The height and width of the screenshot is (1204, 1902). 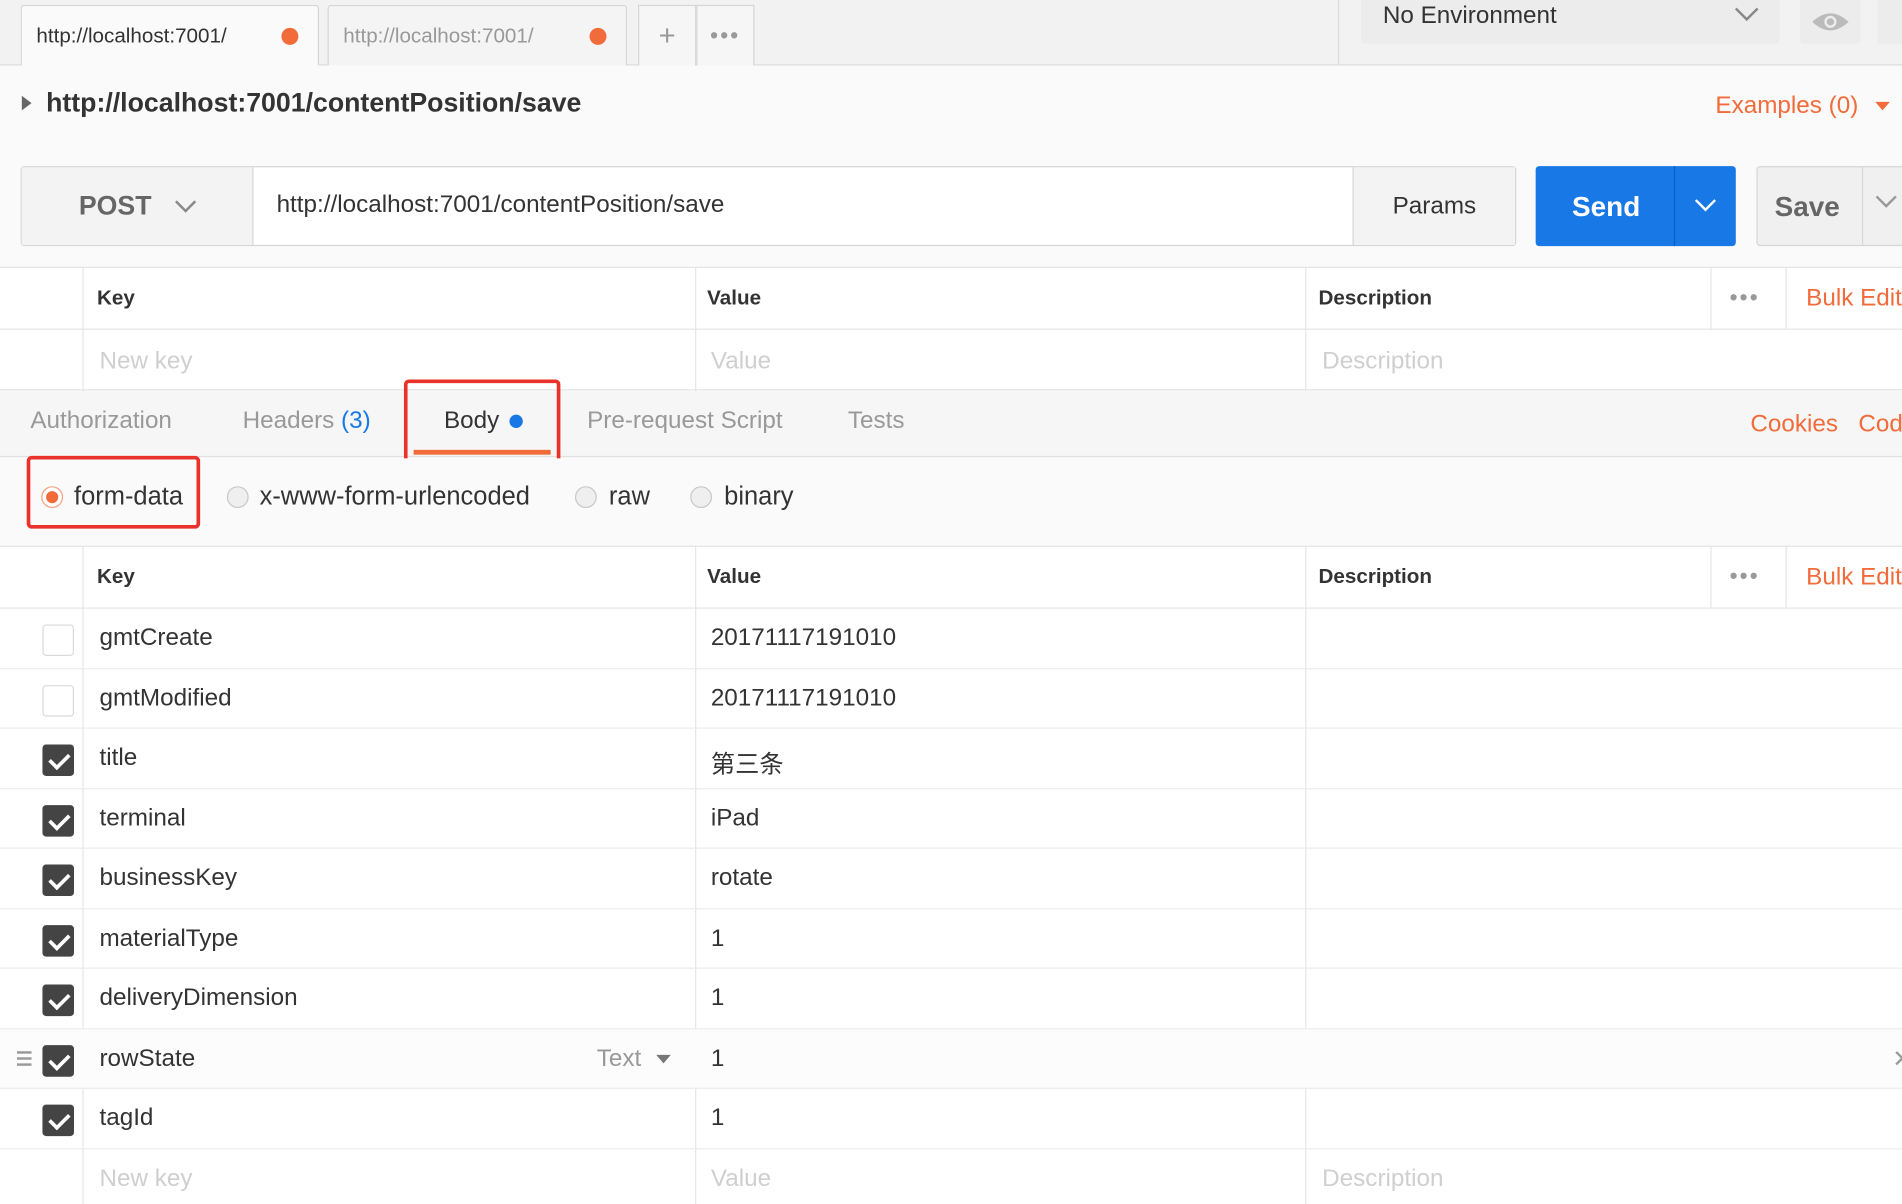 What do you see at coordinates (951, 1176) in the screenshot?
I see `new-row: New key Value Description` at bounding box center [951, 1176].